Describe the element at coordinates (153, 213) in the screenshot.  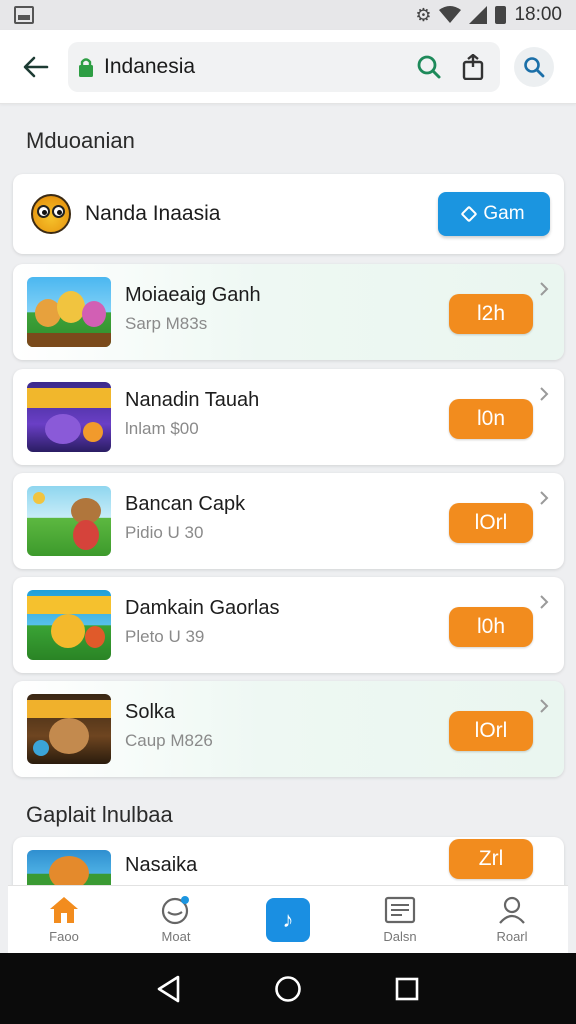
I see `featured-name: Nanda Inaasia` at that location.